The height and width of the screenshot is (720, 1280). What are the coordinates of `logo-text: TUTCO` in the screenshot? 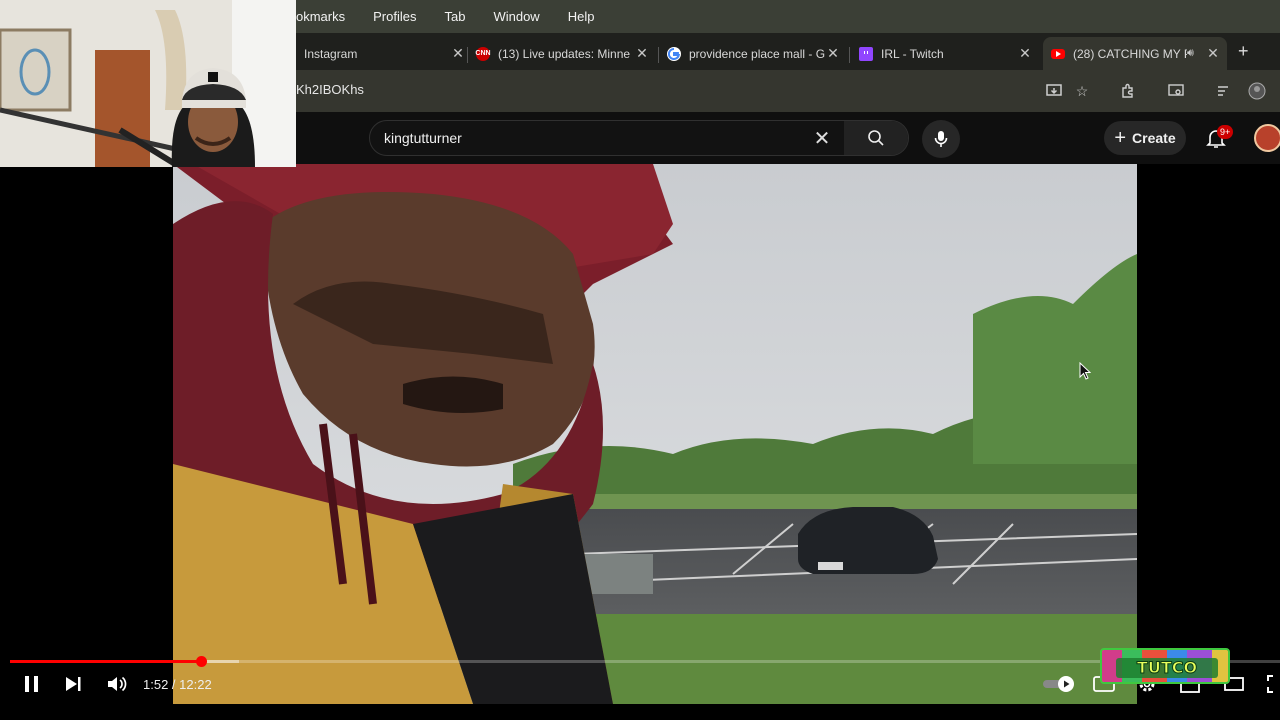 It's located at (1167, 667).